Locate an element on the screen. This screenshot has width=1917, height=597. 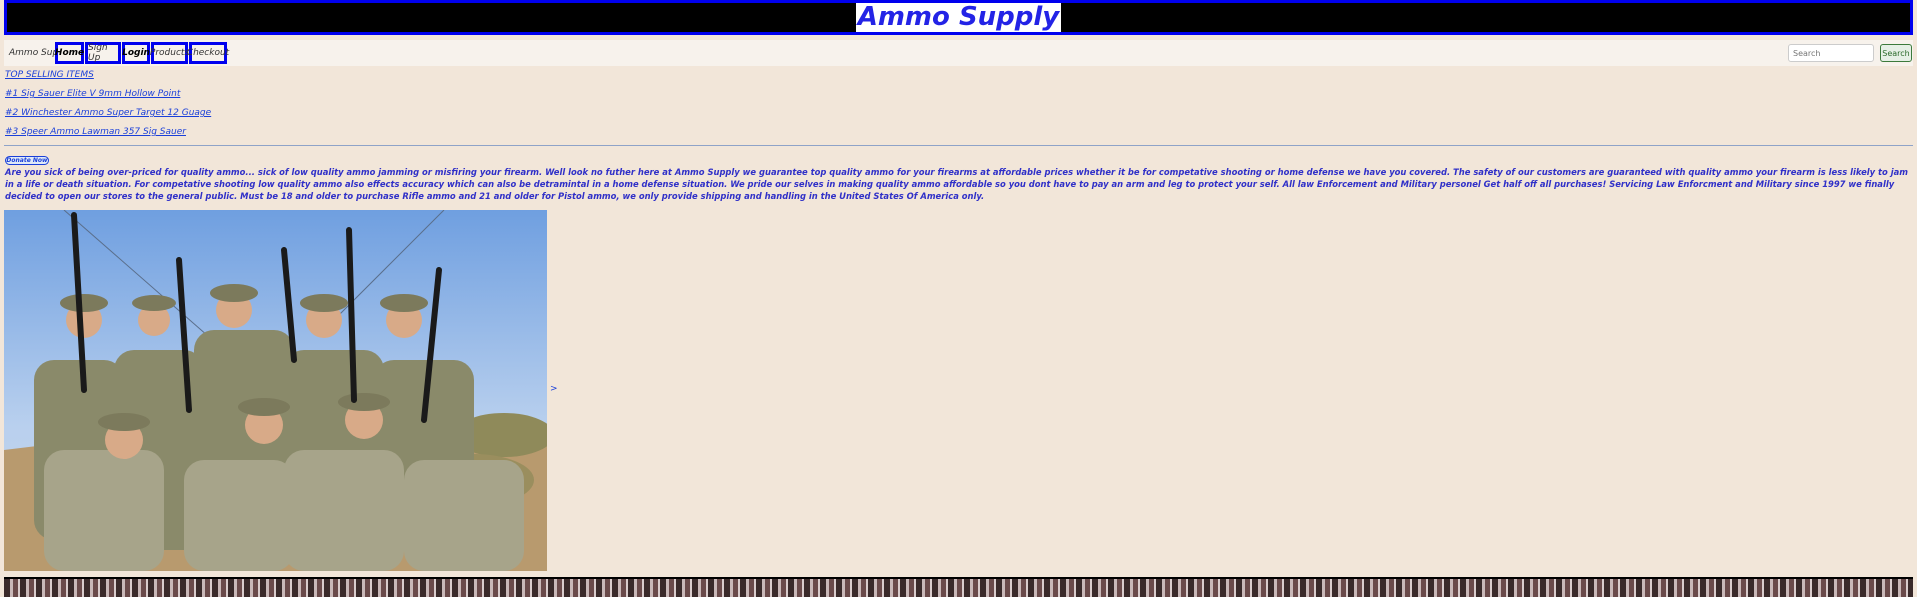
divider is located at coordinates (958, 145).